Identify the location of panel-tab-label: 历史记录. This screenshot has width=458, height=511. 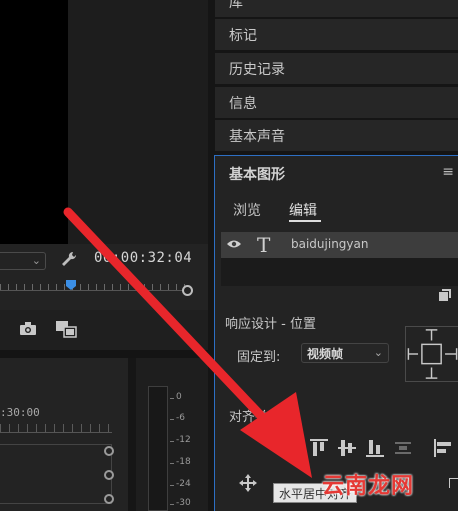
(257, 70).